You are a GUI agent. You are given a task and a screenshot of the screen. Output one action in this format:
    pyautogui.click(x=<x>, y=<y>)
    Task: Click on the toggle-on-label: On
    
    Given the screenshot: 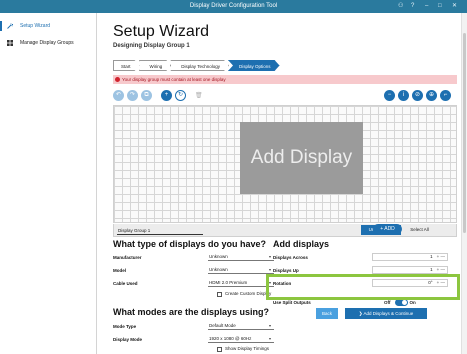 What is the action you would take?
    pyautogui.click(x=412, y=302)
    